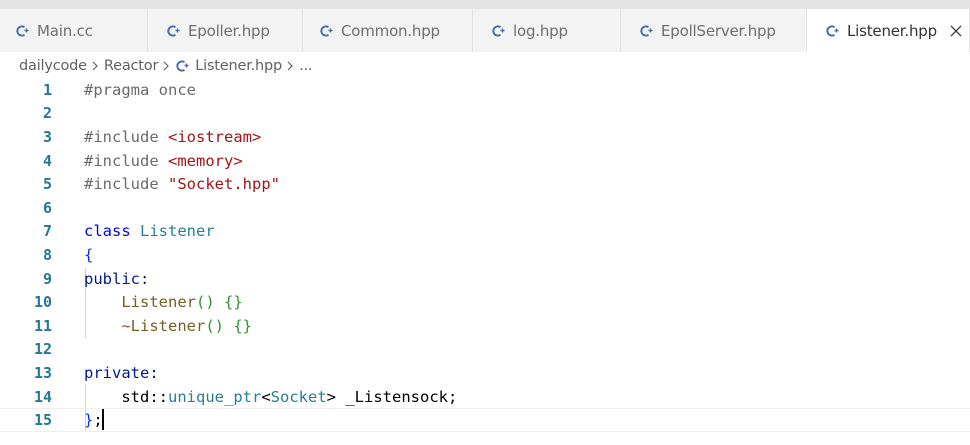  Describe the element at coordinates (163, 325) in the screenshot. I see `code-token: ~Listener` at that location.